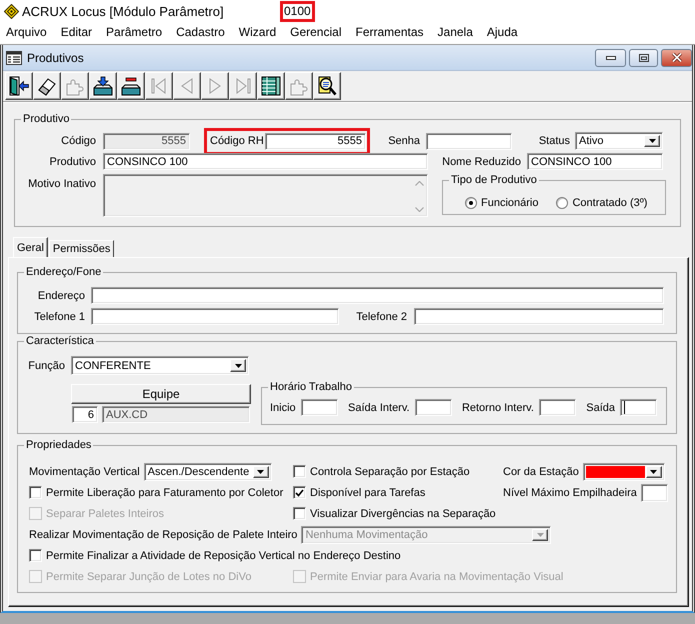  I want to click on text-cursor-icon, so click(624, 407).